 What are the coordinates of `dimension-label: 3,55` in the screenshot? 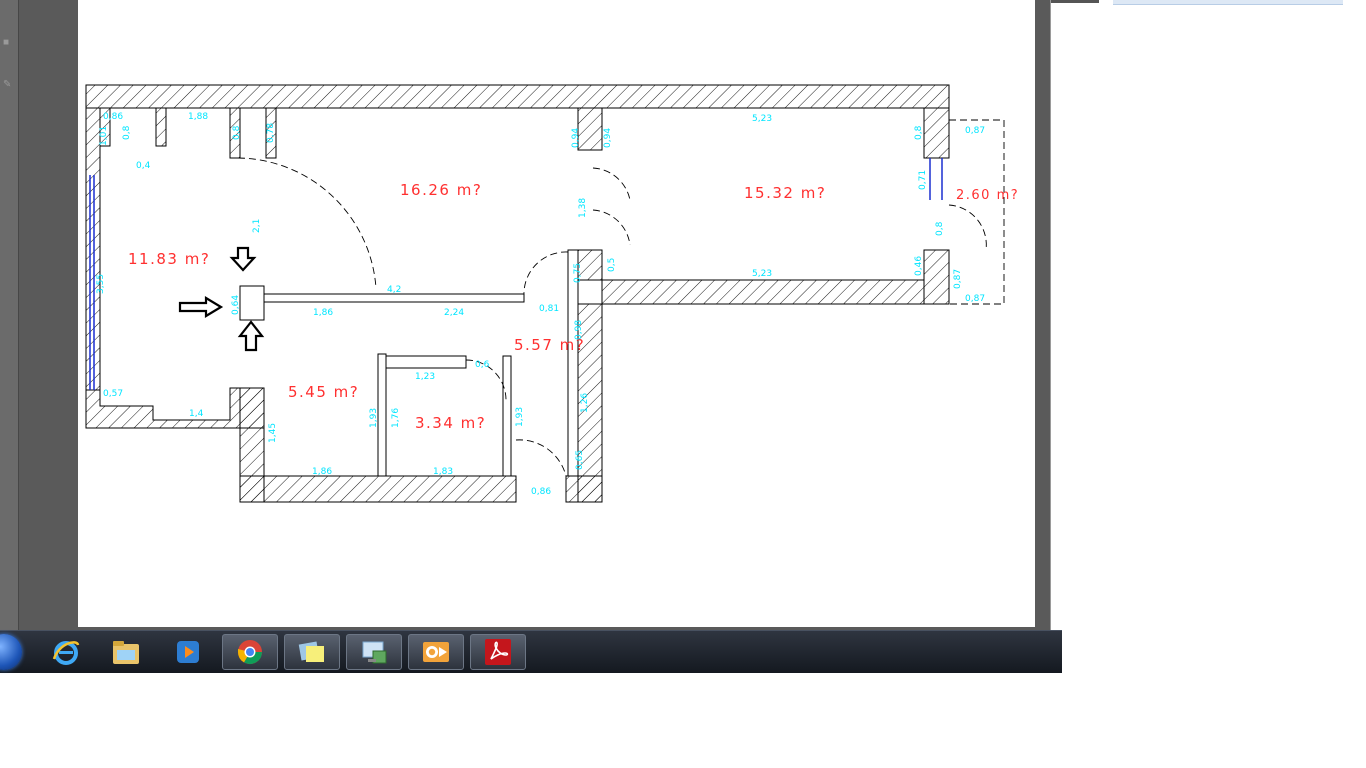 It's located at (101, 284).